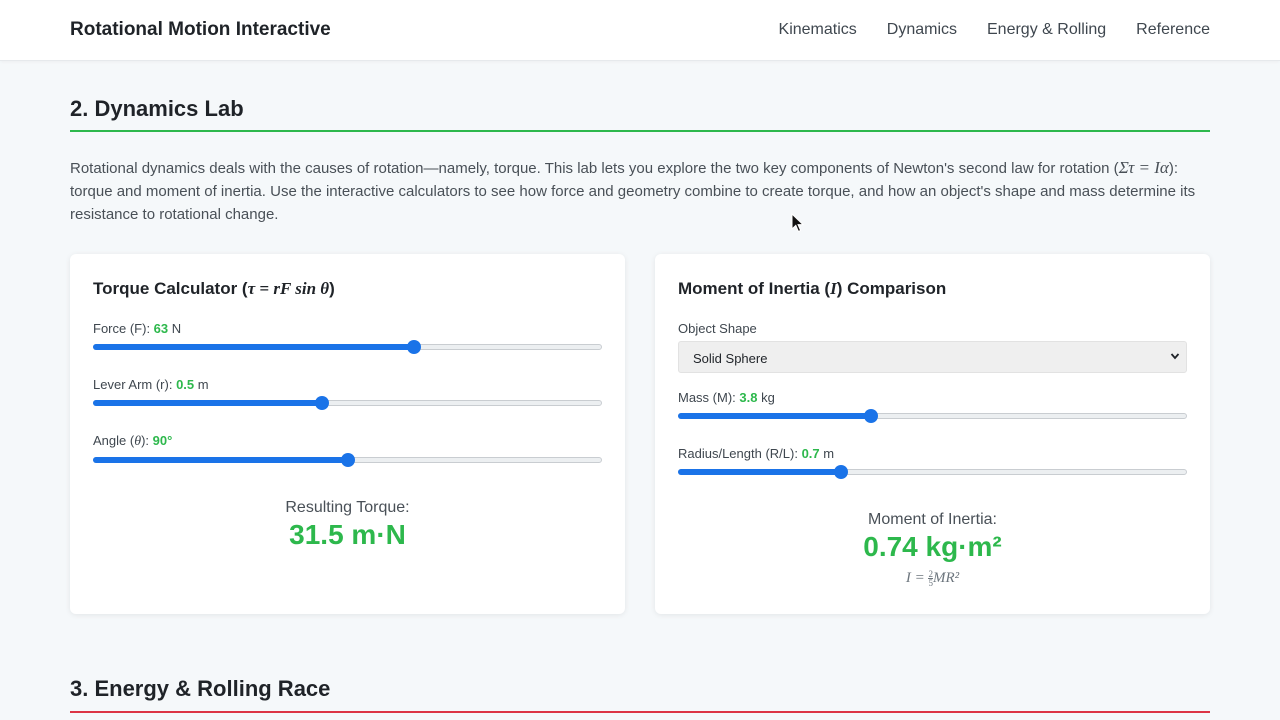  What do you see at coordinates (1143, 167) in the screenshot?
I see `intro-formula: Στ = Iα` at bounding box center [1143, 167].